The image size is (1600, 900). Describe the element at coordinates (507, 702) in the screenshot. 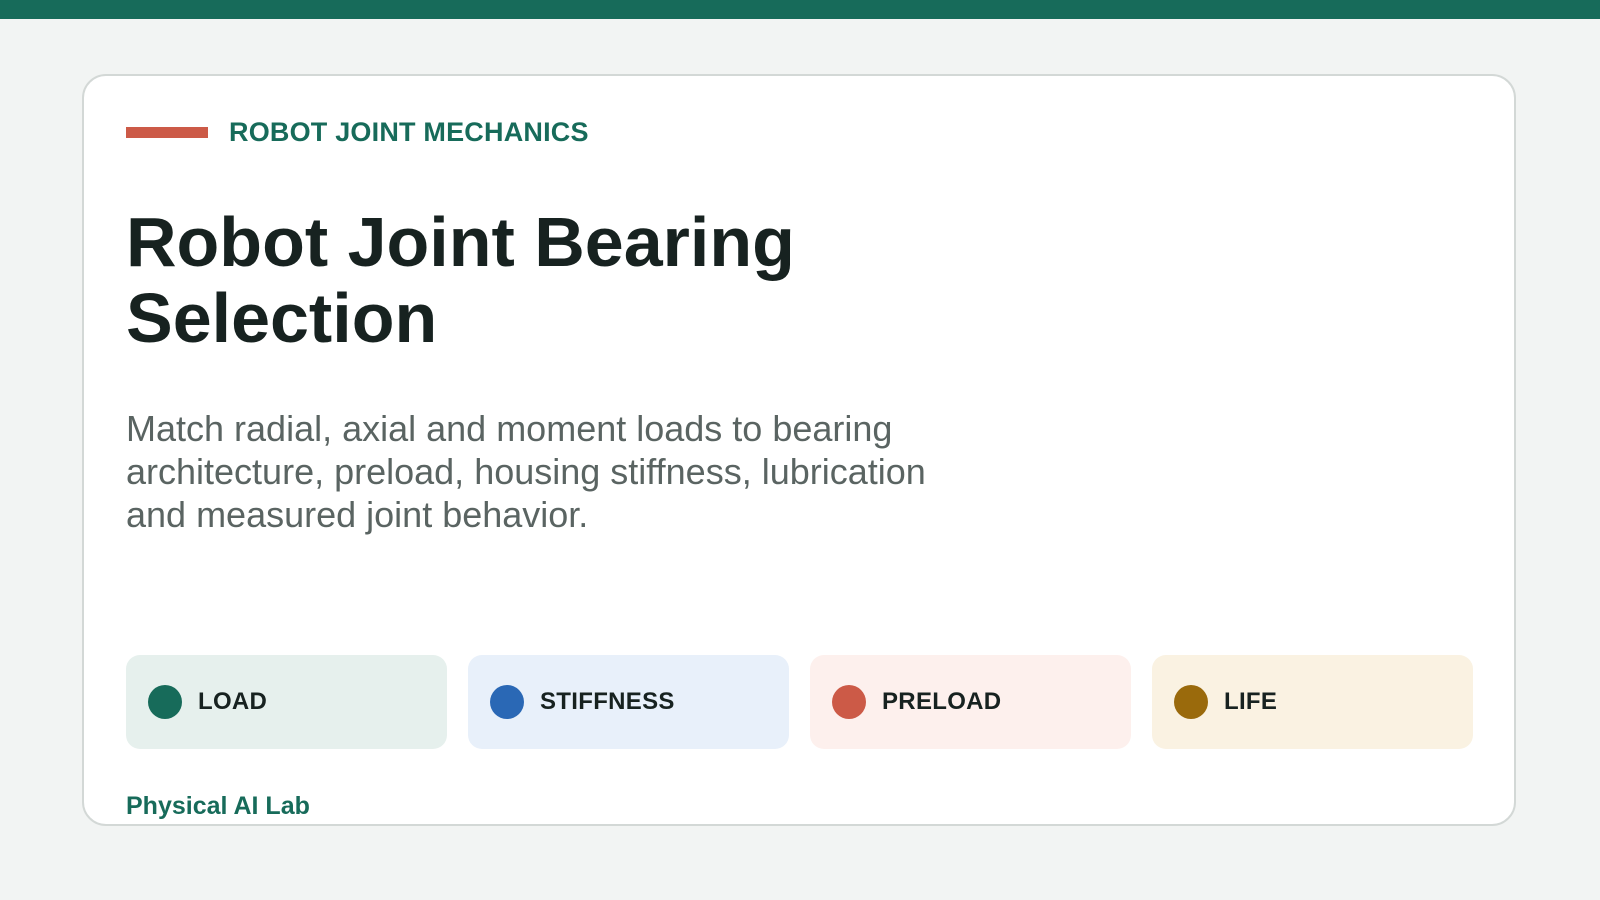

I see `stiffness-dot-icon` at that location.